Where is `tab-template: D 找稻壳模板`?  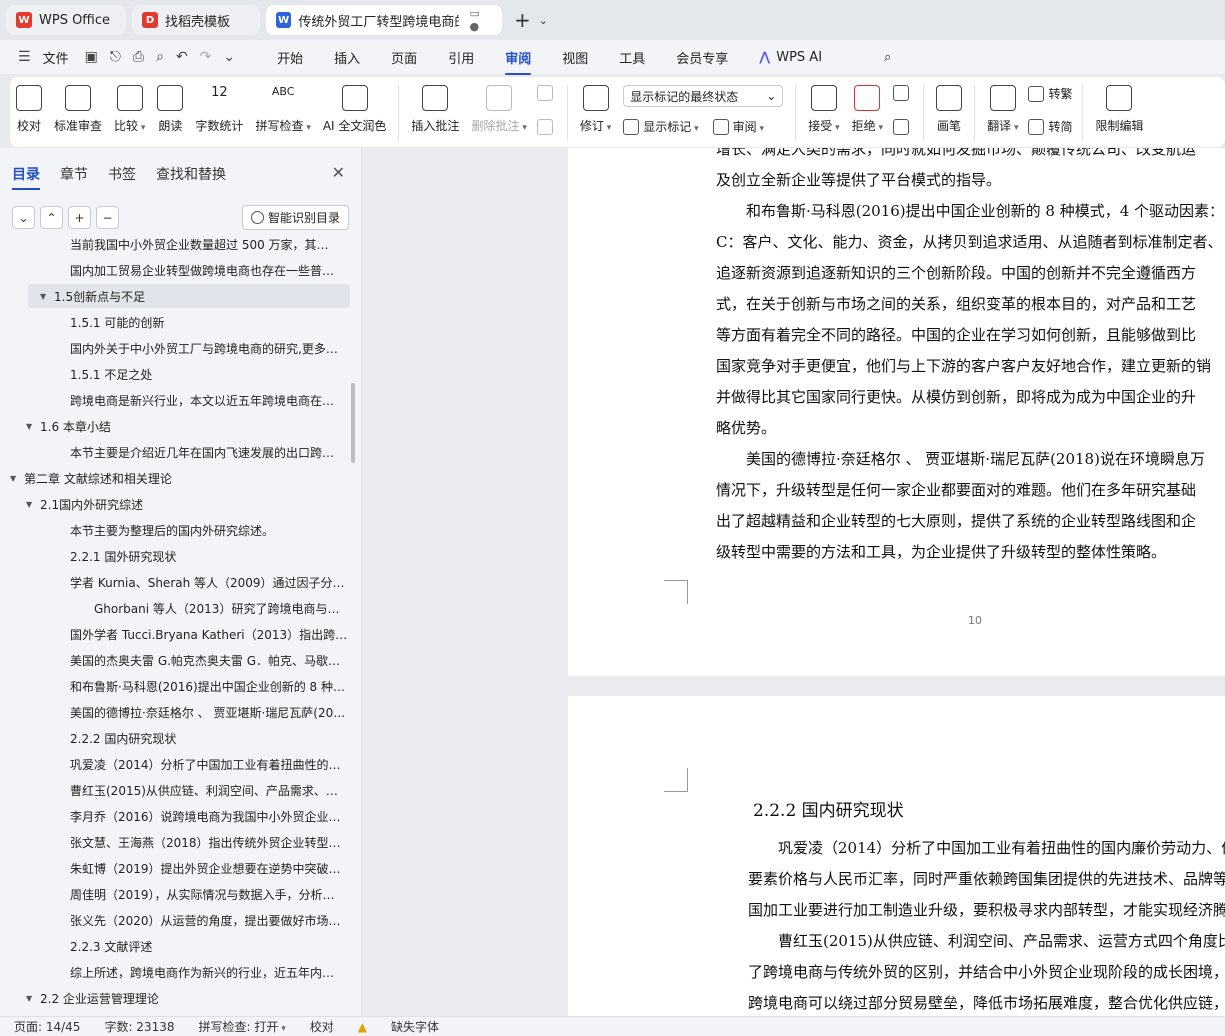 tab-template: D 找稻壳模板 is located at coordinates (196, 20).